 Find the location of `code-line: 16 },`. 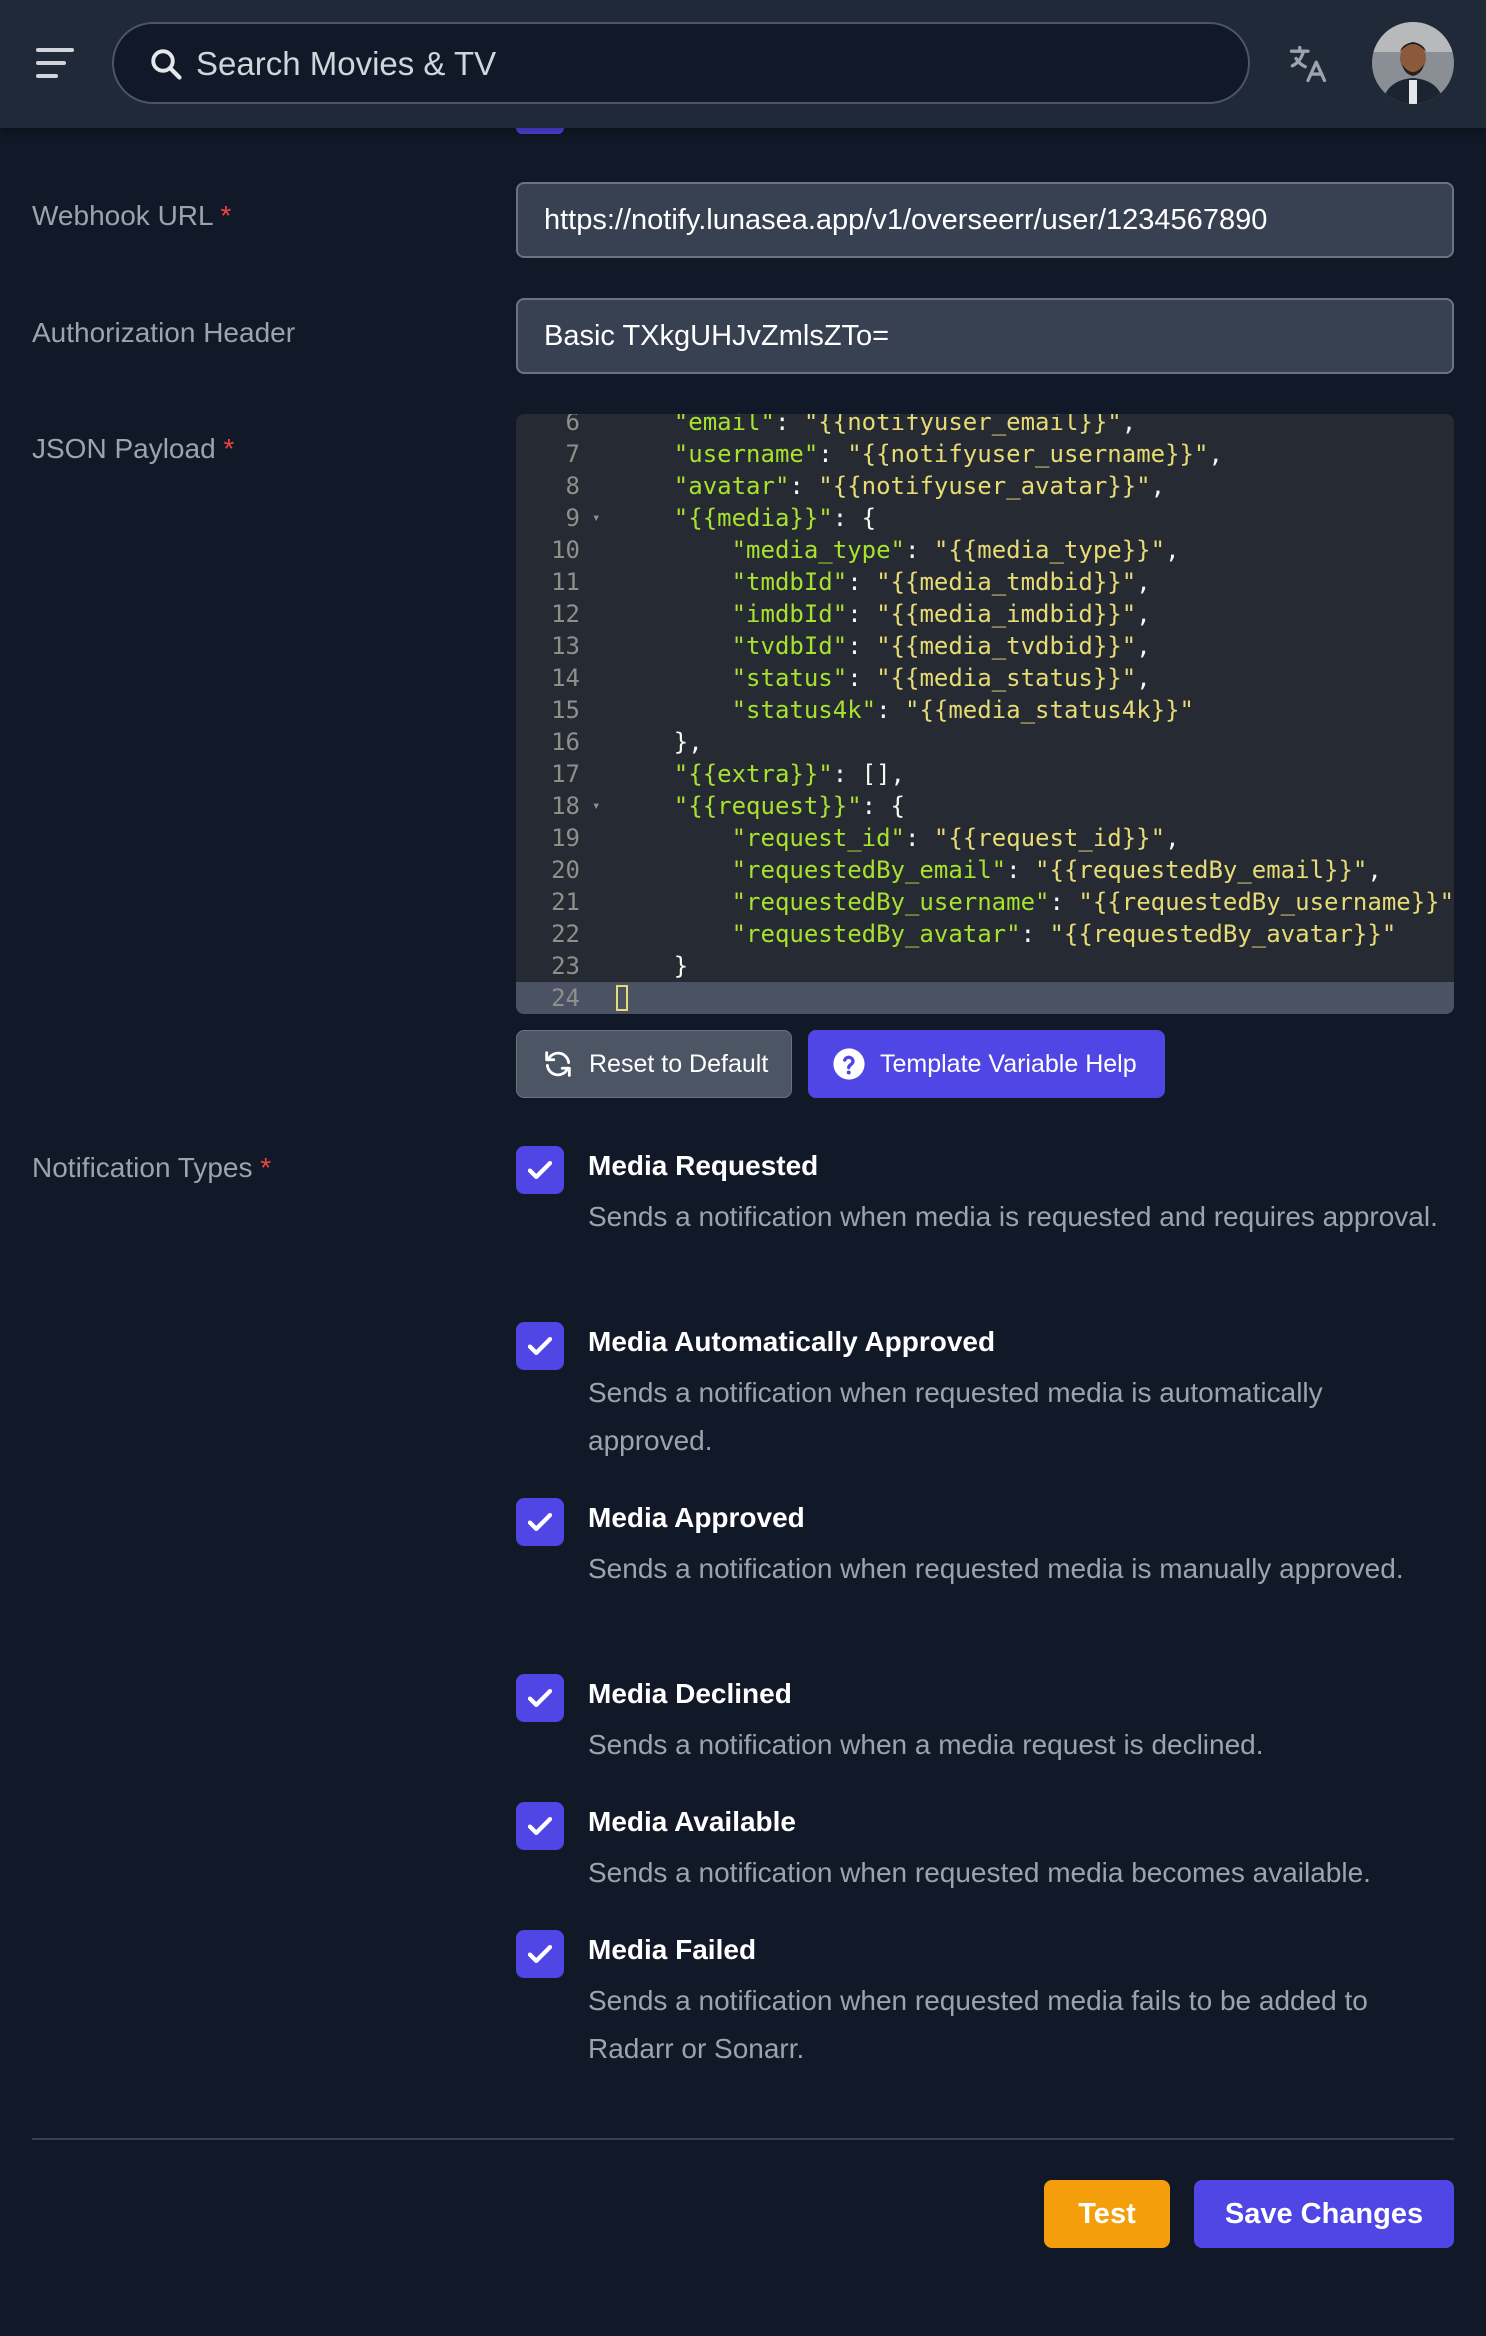

code-line: 16 }, is located at coordinates (985, 742).